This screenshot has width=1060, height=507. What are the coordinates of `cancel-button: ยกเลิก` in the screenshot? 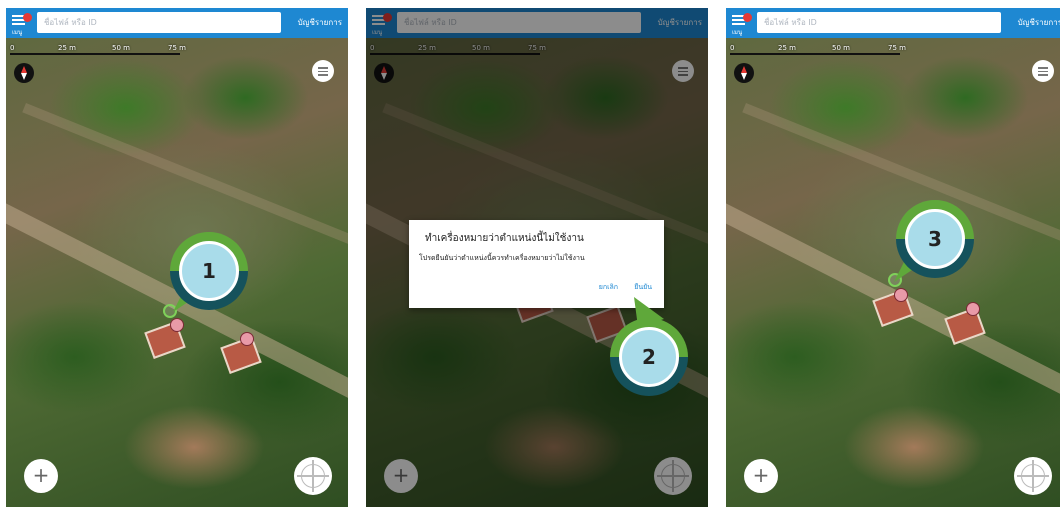 It's located at (608, 287).